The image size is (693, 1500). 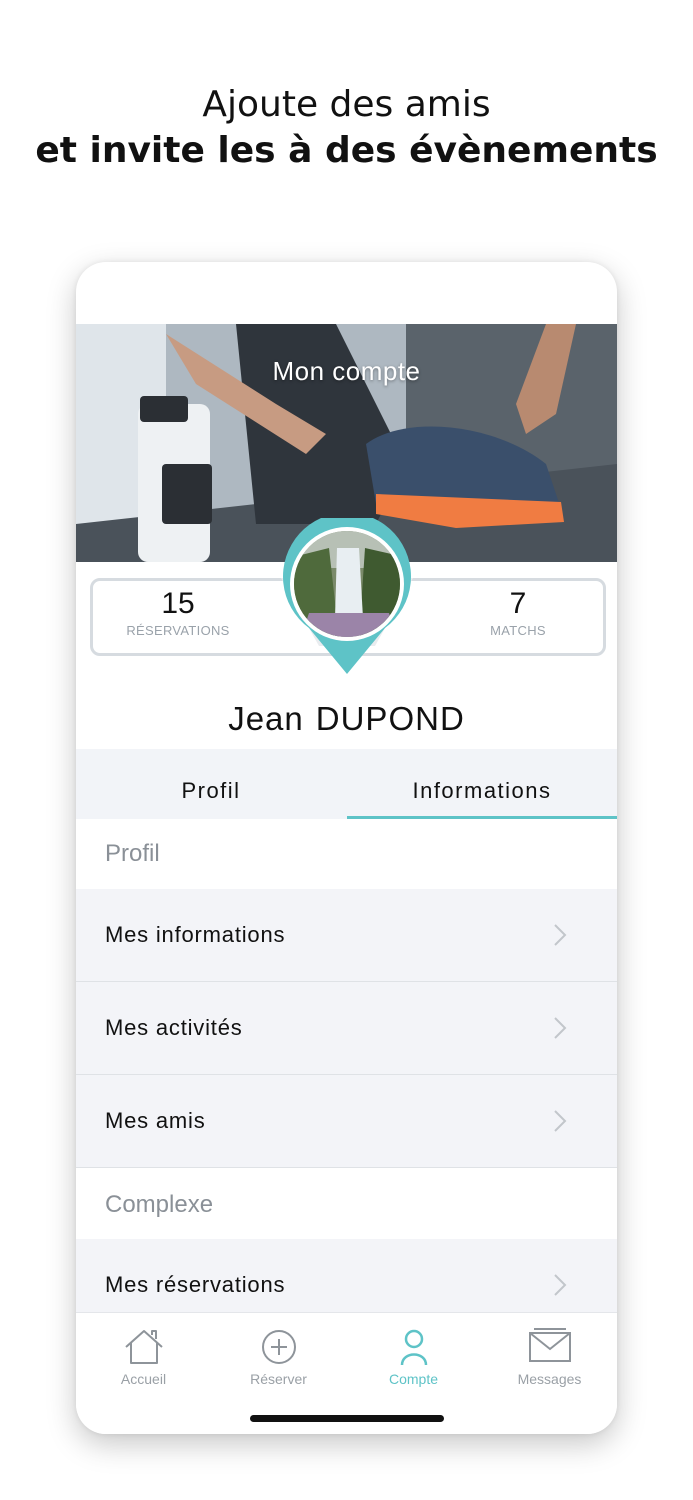 I want to click on list-item-label: Mes activités, so click(x=174, y=1027).